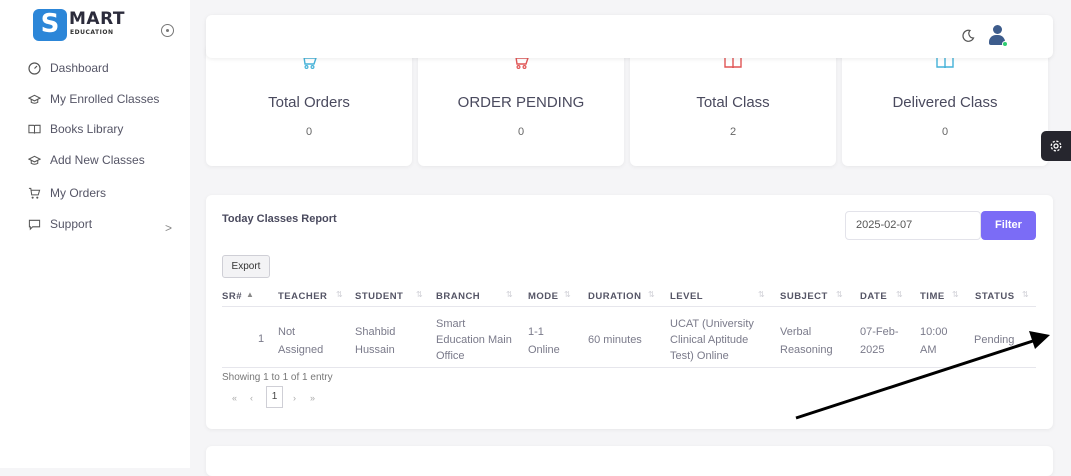  What do you see at coordinates (614, 296) in the screenshot?
I see `column-header-duration: DURATION` at bounding box center [614, 296].